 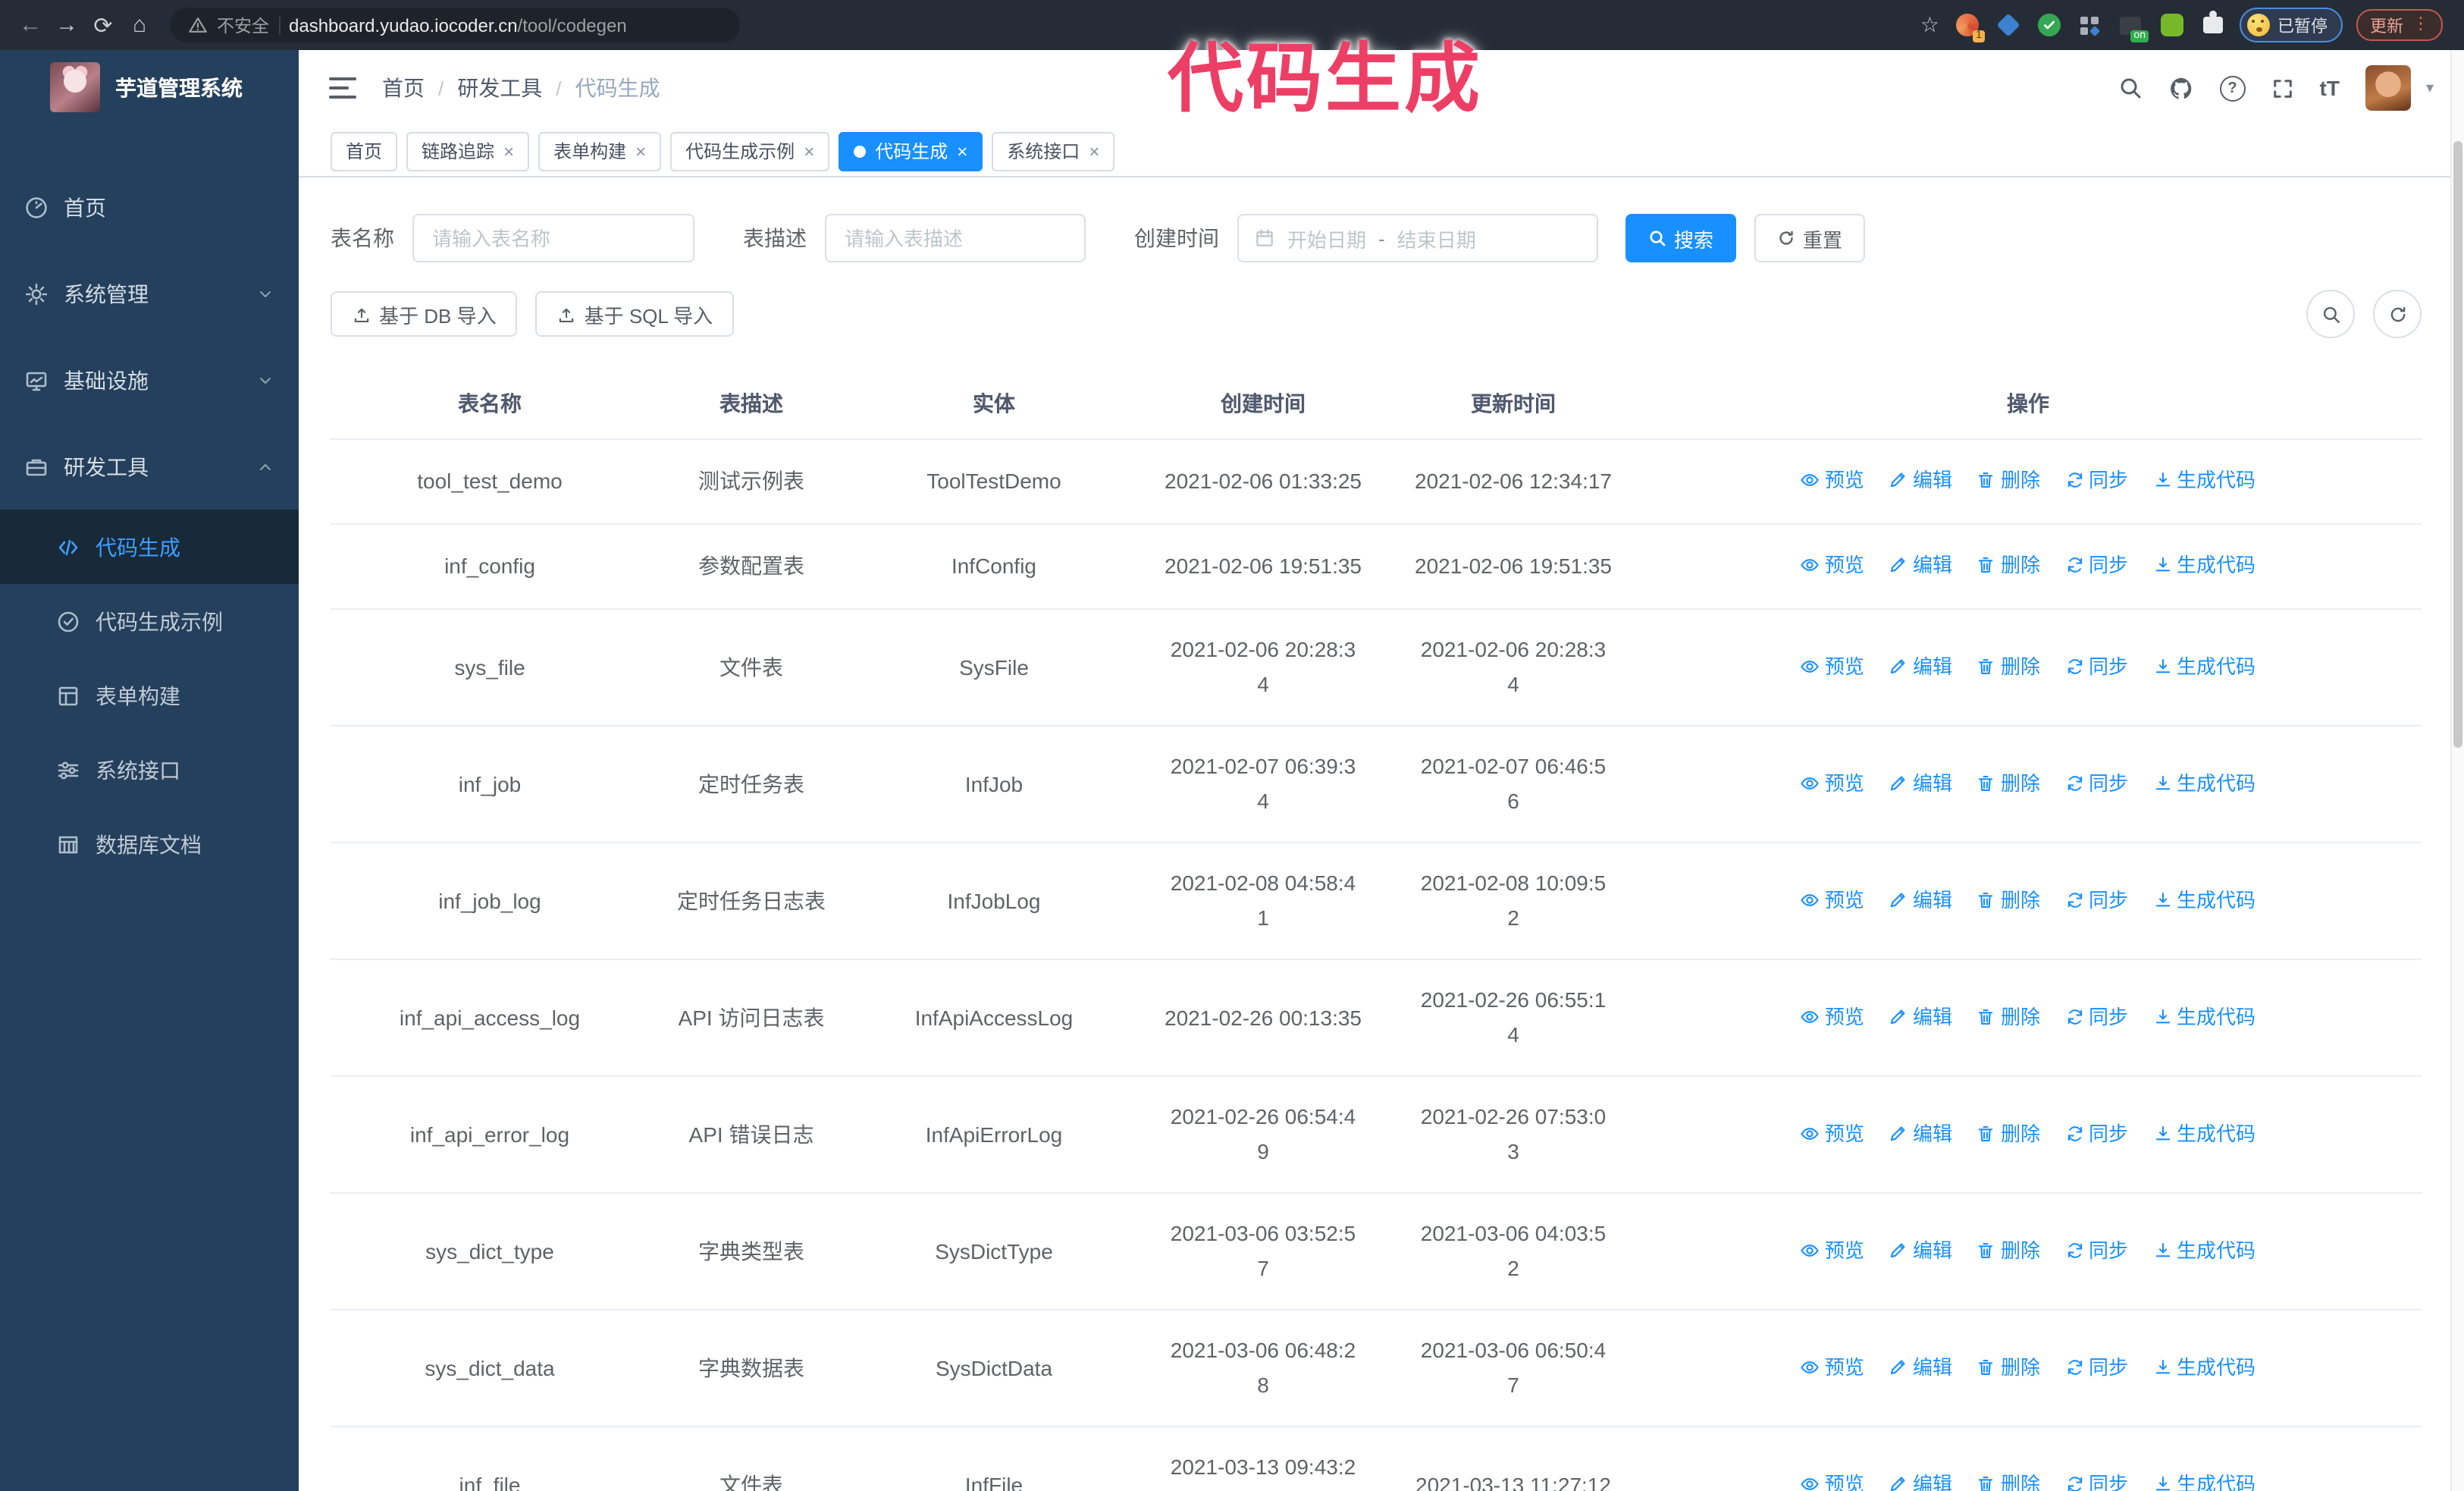 I want to click on breadcrumb-devtools: 研发工具, so click(x=500, y=88).